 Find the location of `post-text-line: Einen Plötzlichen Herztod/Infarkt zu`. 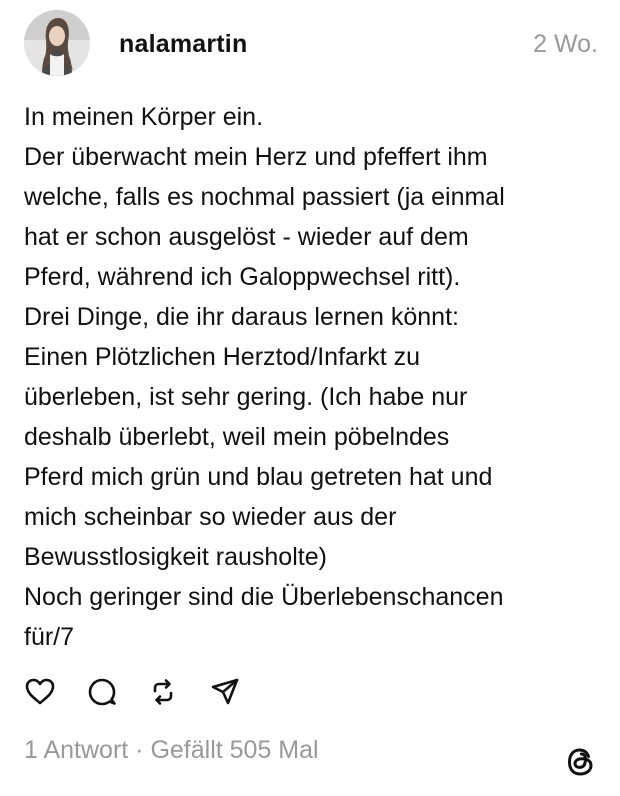

post-text-line: Einen Plötzlichen Herztod/Infarkt zu is located at coordinates (222, 357).